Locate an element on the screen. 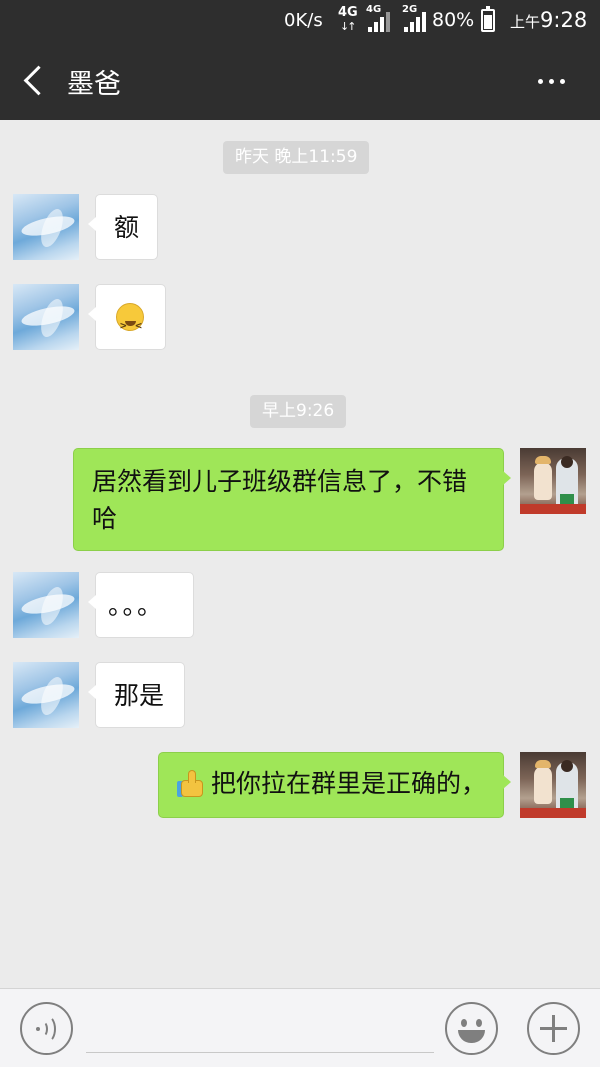  outgoing-message: 居然看到儿子班级群信息了，不错哈 is located at coordinates (292, 499).